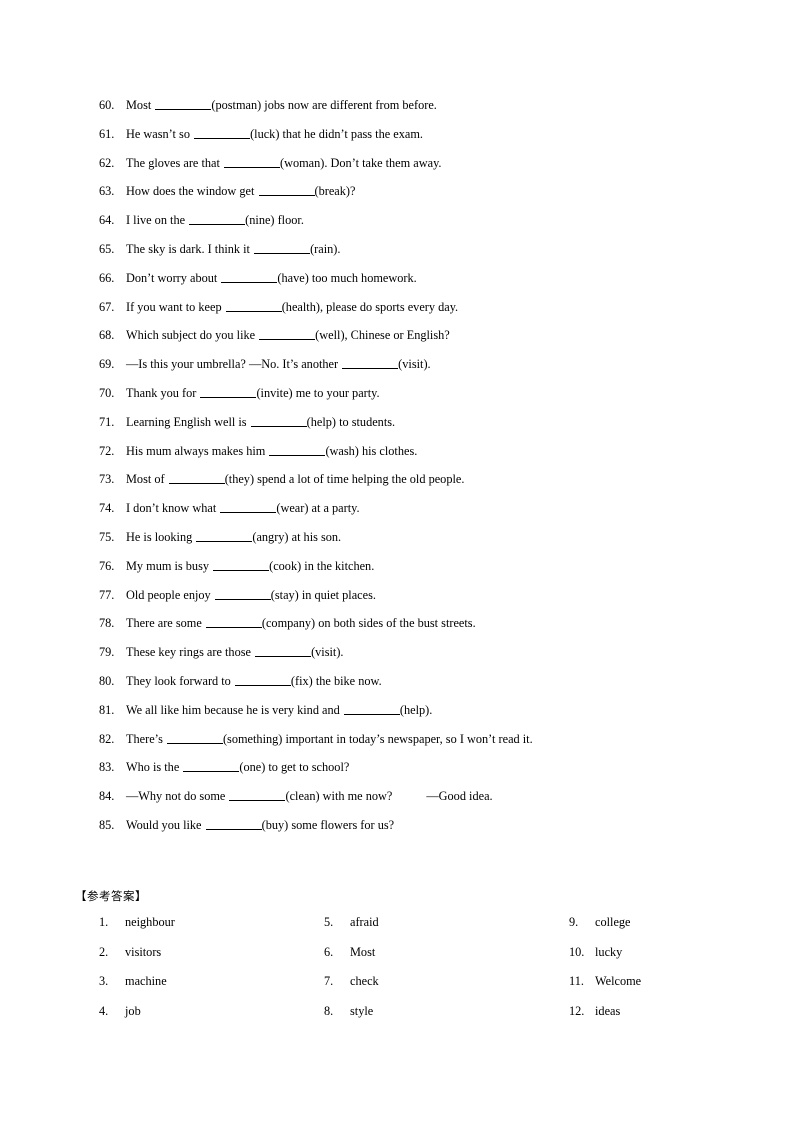 This screenshot has height=1123, width=794. Describe the element at coordinates (188, 652) in the screenshot. I see `sentence-prefix: These key rings are those` at that location.